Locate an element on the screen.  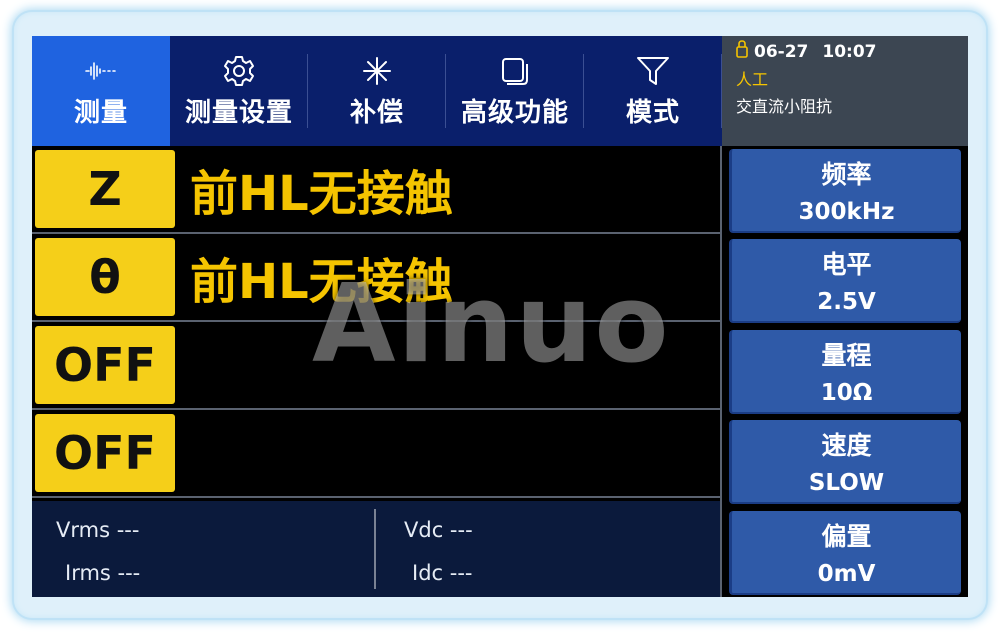
frequency-softkey: 频率 300kHz is located at coordinates (845, 191).